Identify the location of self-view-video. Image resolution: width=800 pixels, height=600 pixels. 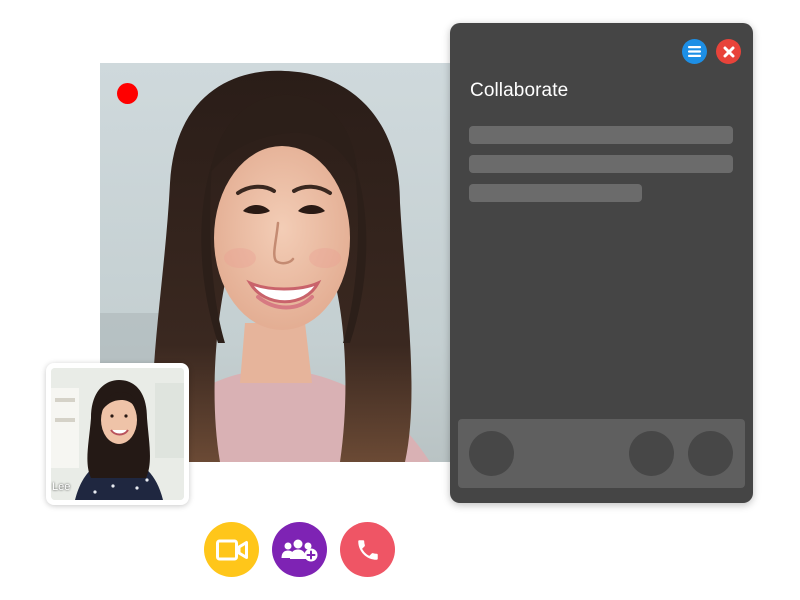
(117, 434).